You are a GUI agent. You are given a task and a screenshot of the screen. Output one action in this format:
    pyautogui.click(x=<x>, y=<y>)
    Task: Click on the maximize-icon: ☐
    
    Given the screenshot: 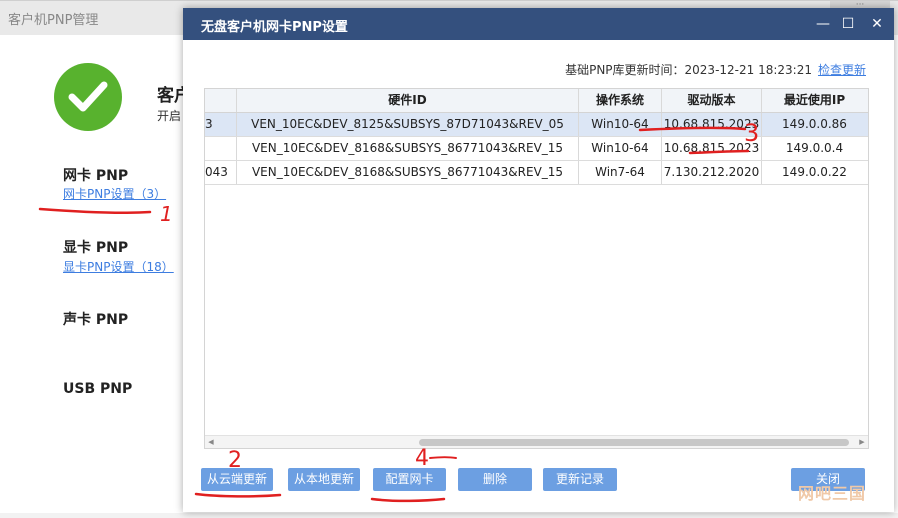 What is the action you would take?
    pyautogui.click(x=848, y=24)
    